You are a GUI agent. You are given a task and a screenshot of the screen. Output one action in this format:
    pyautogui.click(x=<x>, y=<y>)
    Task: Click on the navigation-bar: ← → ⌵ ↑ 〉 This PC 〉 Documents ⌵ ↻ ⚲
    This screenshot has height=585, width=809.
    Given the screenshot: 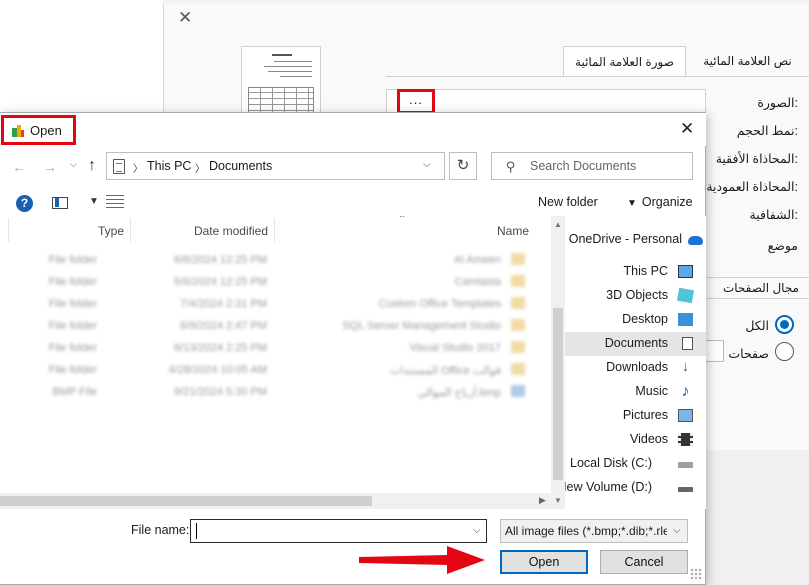 What is the action you would take?
    pyautogui.click(x=353, y=167)
    